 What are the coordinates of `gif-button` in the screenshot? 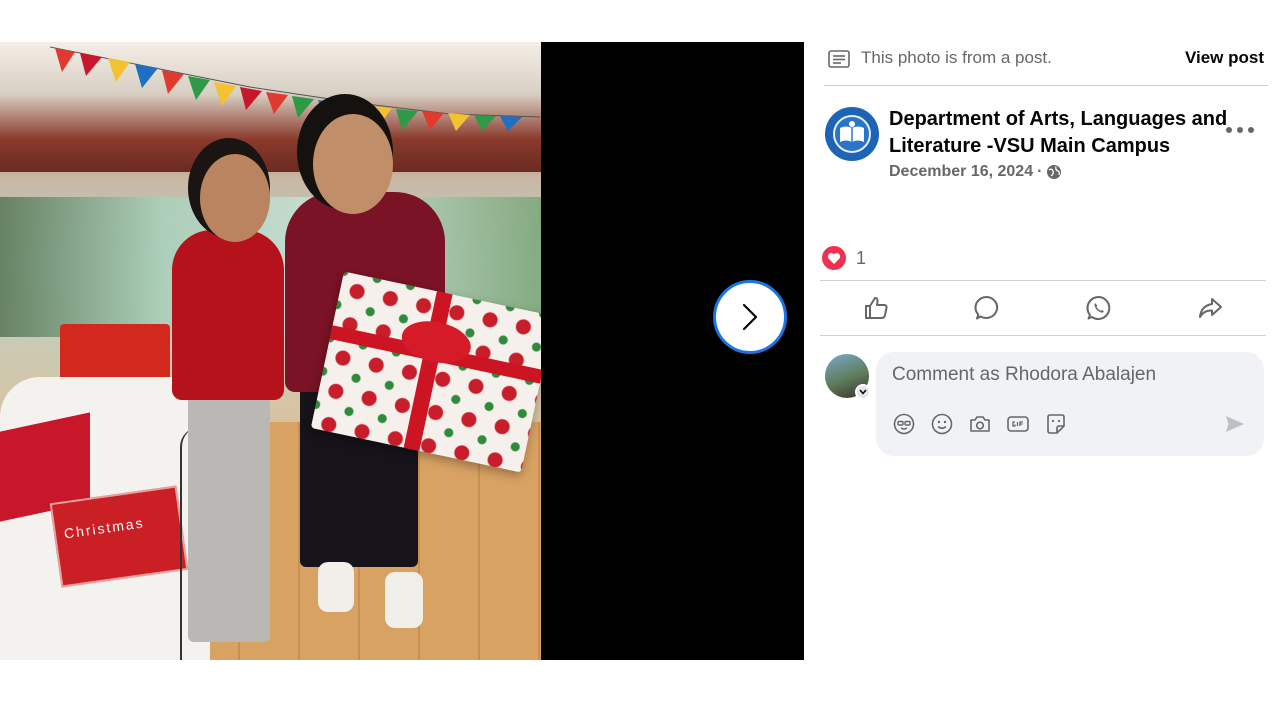 It's located at (1018, 424).